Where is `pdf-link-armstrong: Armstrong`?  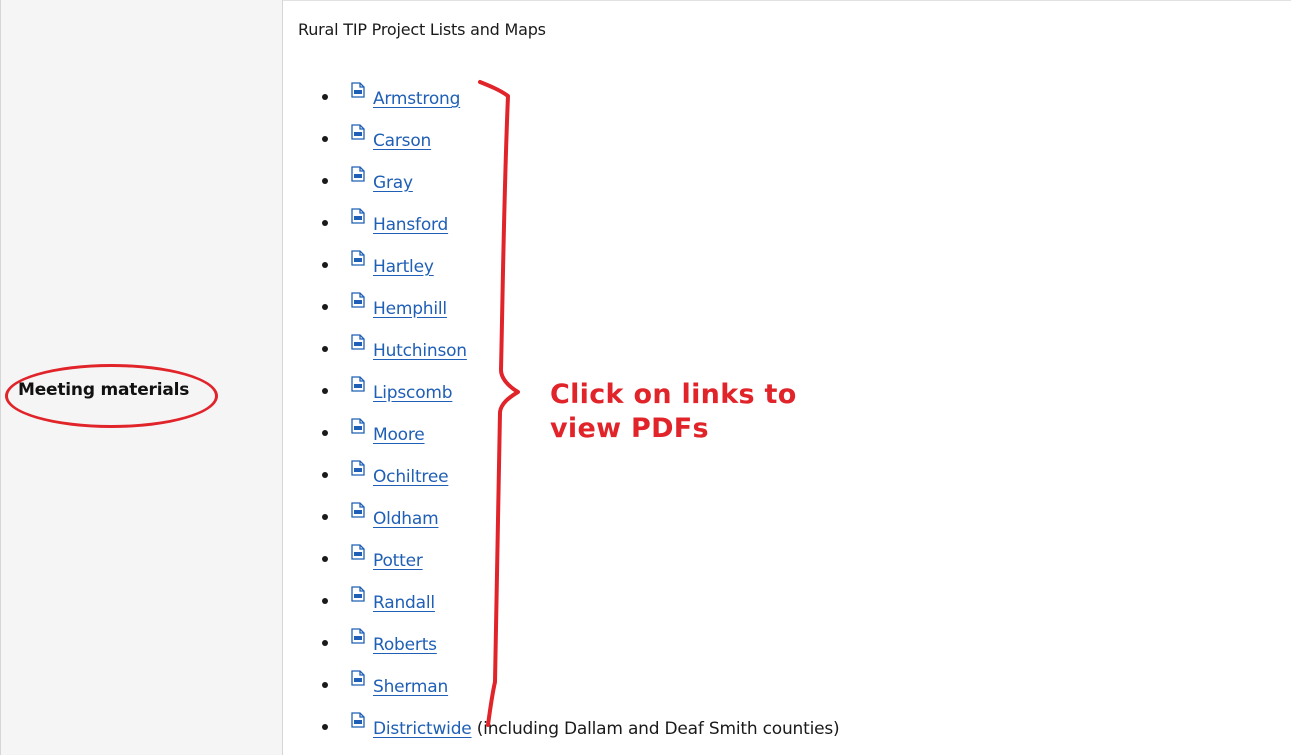
pdf-link-armstrong: Armstrong is located at coordinates (416, 99).